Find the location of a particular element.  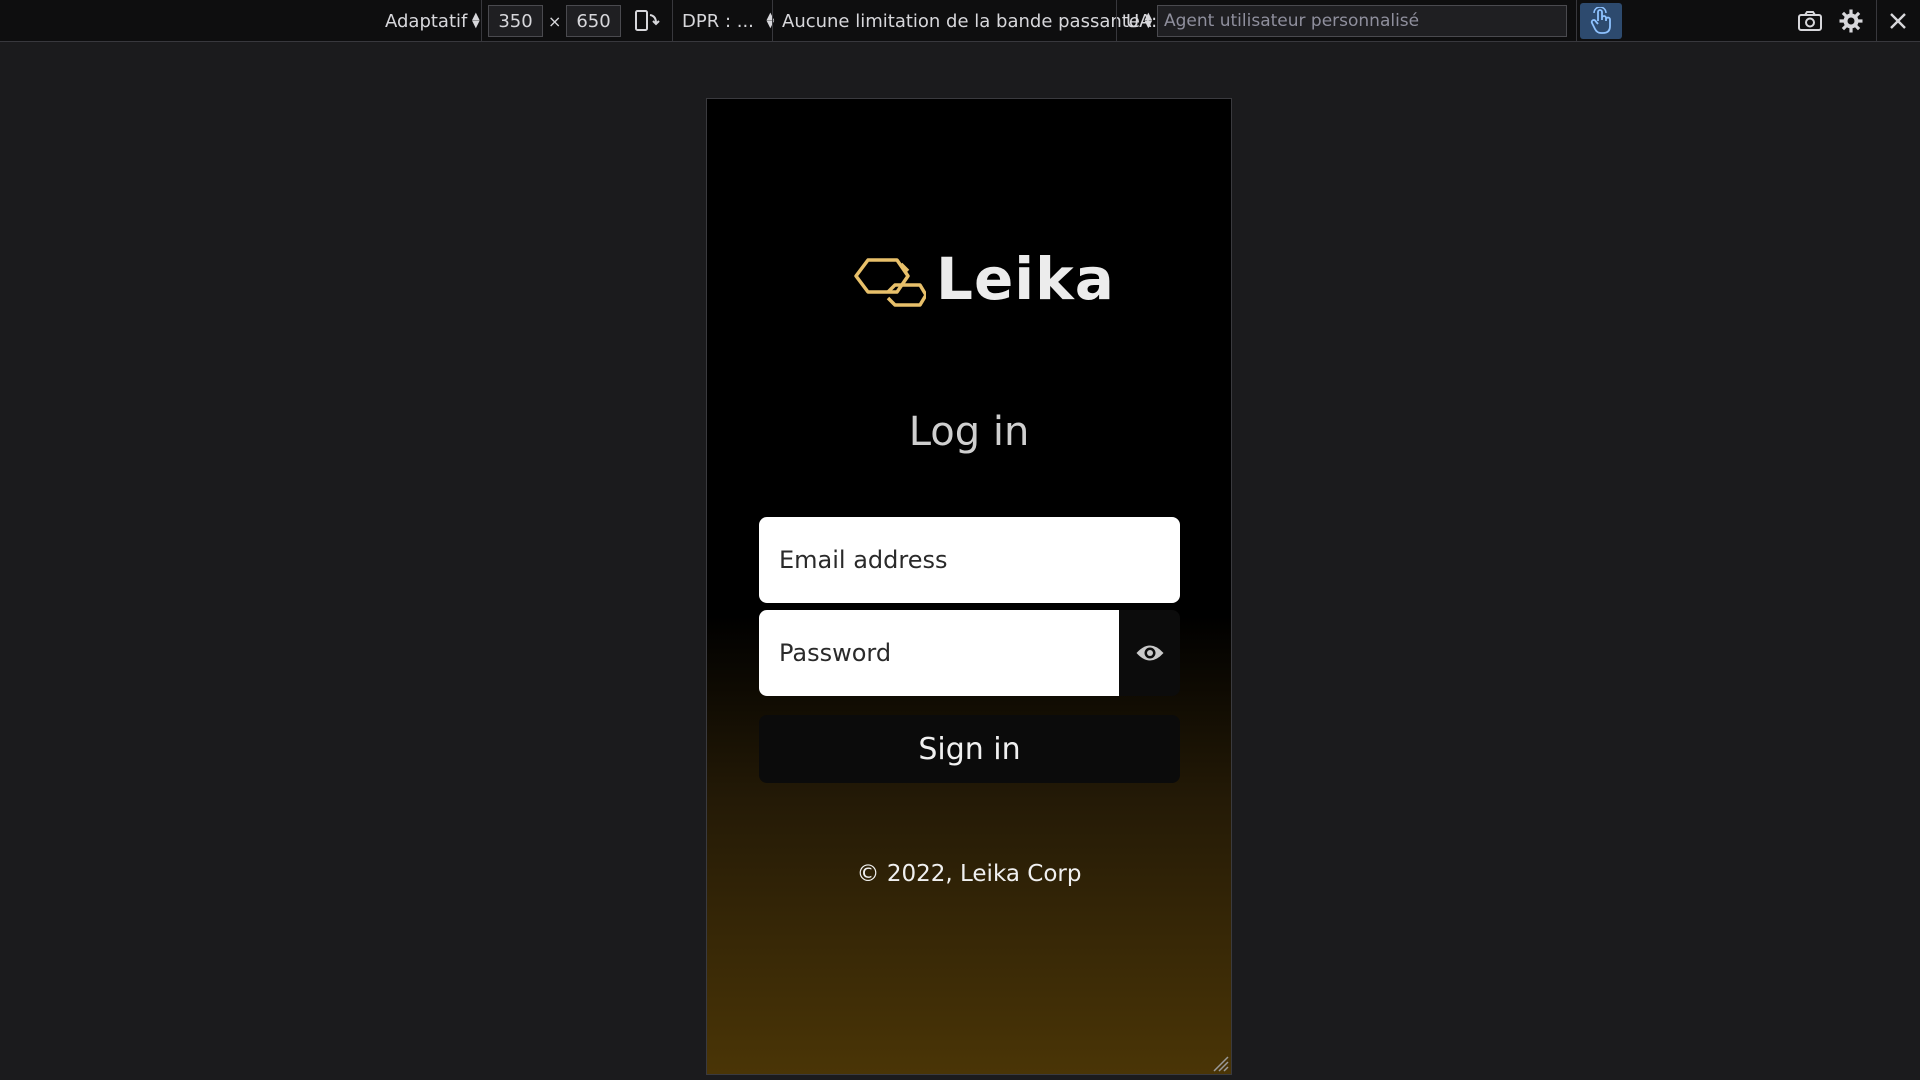

password-field is located at coordinates (939, 653).